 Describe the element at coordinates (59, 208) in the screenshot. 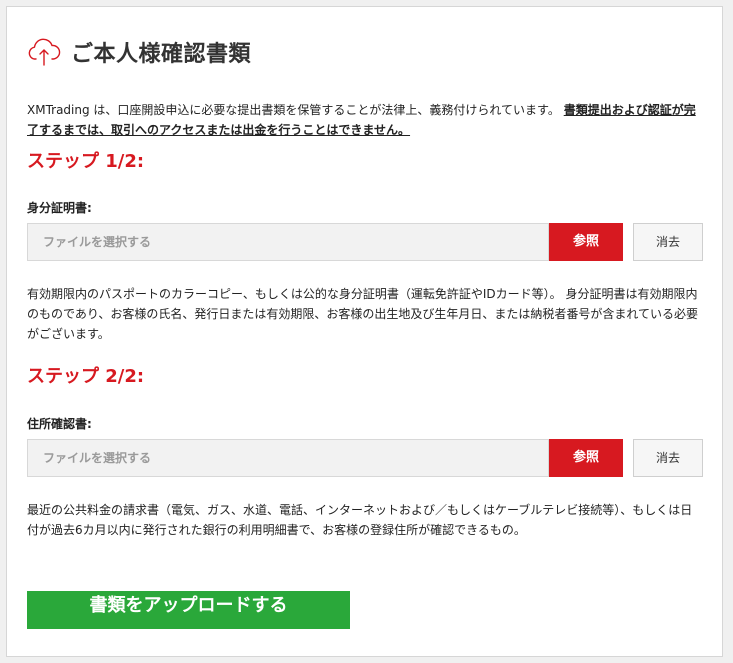

I see `id-document-label: 身分証明書:` at that location.